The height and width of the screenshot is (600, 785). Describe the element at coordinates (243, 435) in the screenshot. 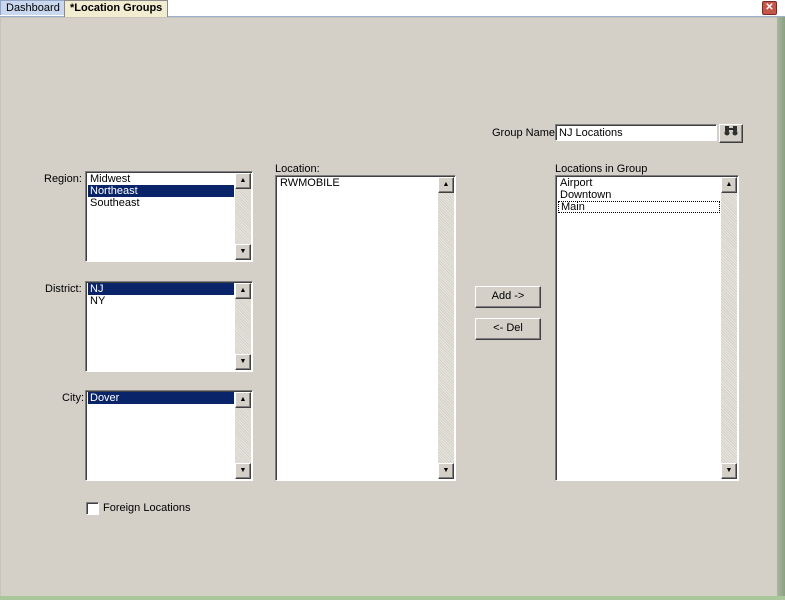

I see `city-scrollbar: ▲ ▼` at that location.